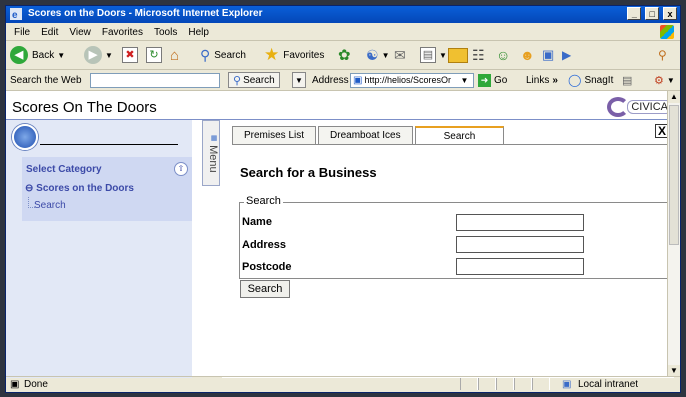 The image size is (686, 397). I want to click on minimize-button: _, so click(634, 13).